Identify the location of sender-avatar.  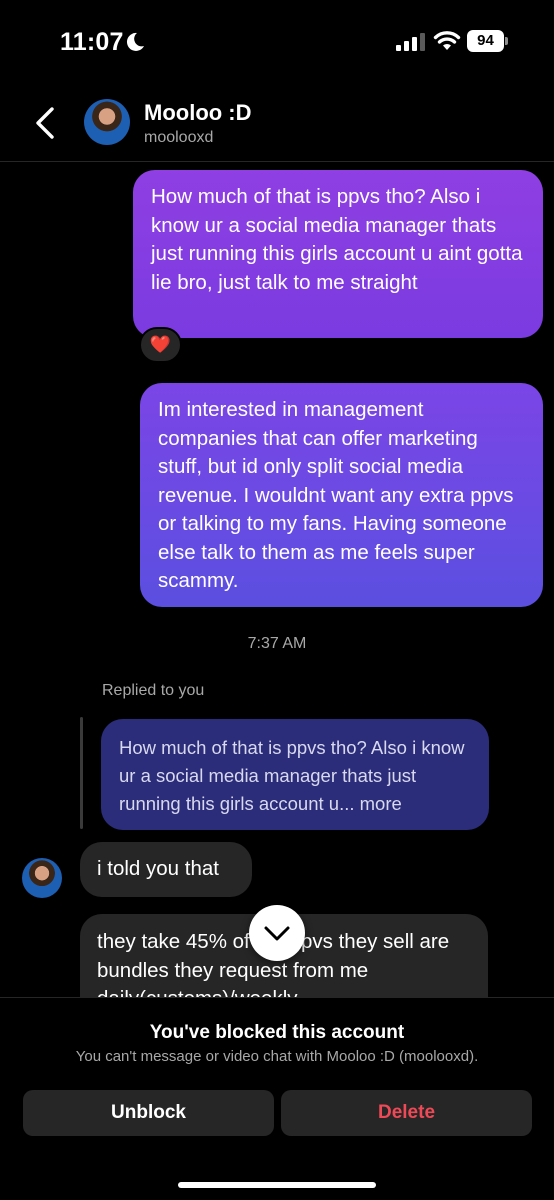
(42, 878).